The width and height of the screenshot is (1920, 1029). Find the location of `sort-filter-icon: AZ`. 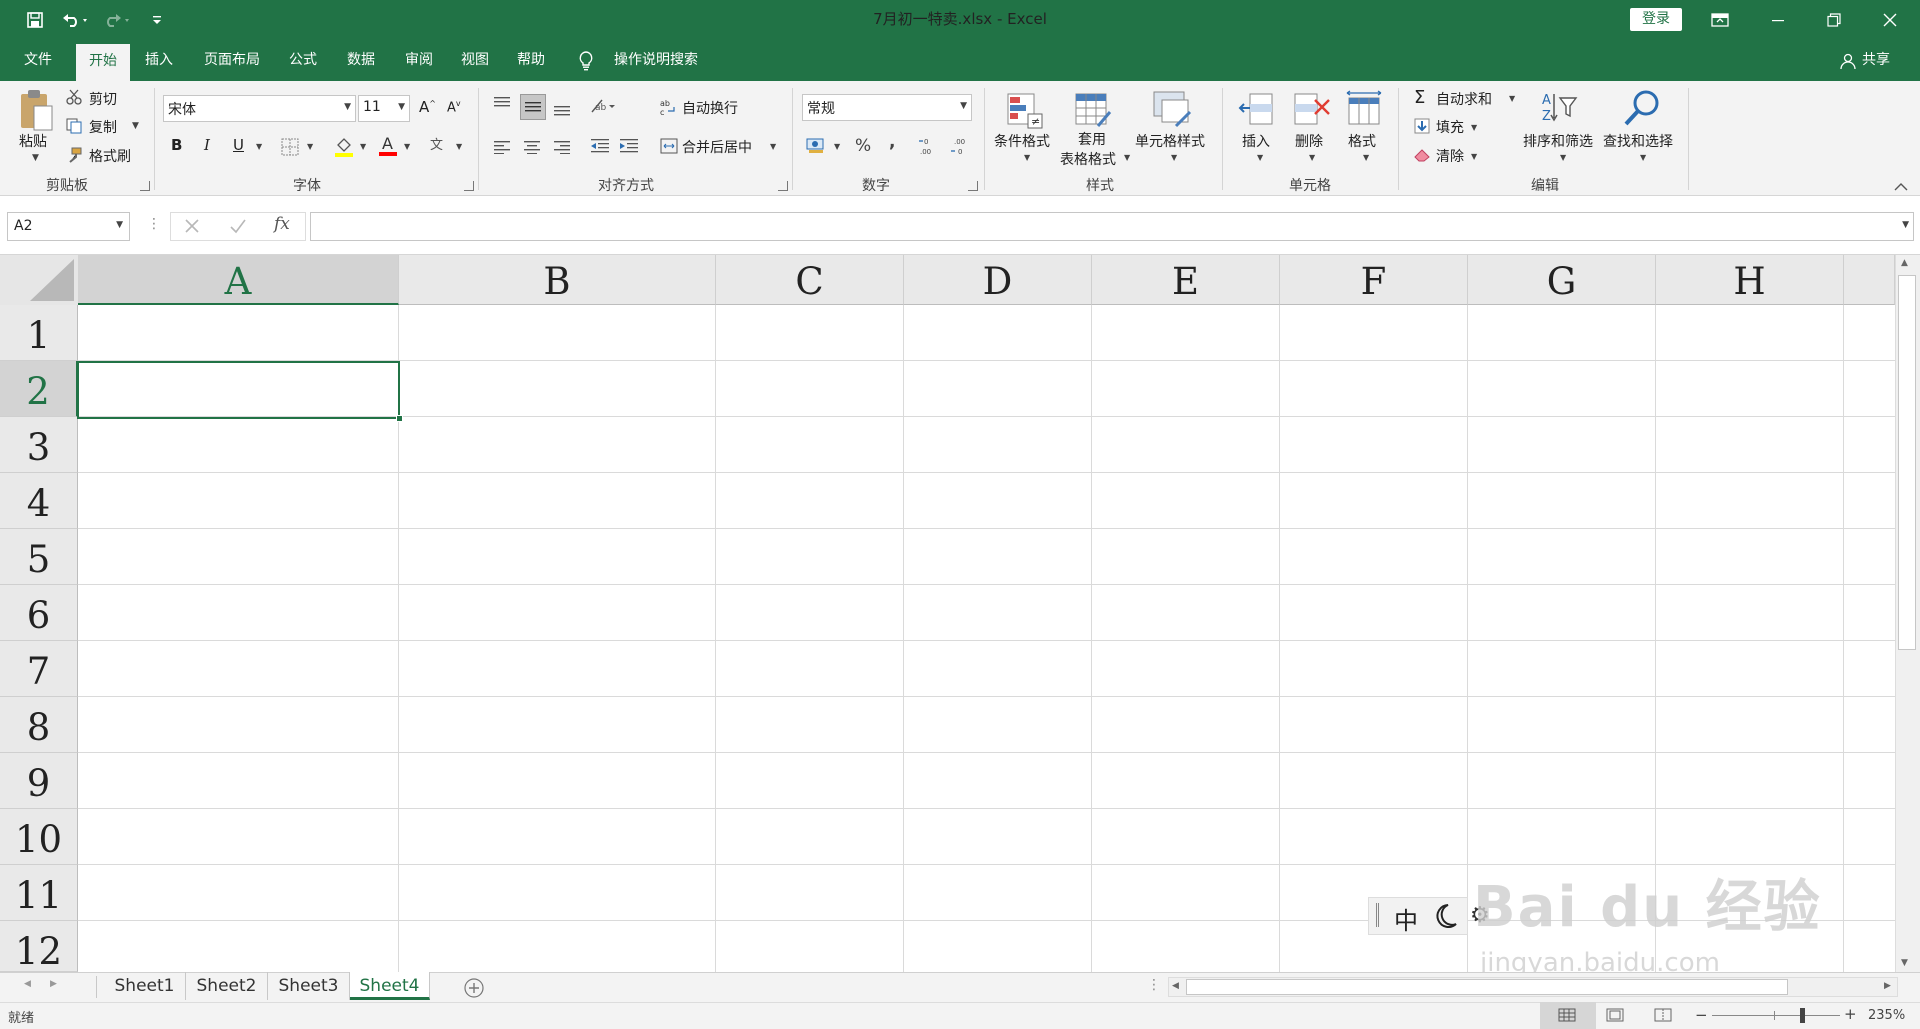

sort-filter-icon: AZ is located at coordinates (1560, 108).